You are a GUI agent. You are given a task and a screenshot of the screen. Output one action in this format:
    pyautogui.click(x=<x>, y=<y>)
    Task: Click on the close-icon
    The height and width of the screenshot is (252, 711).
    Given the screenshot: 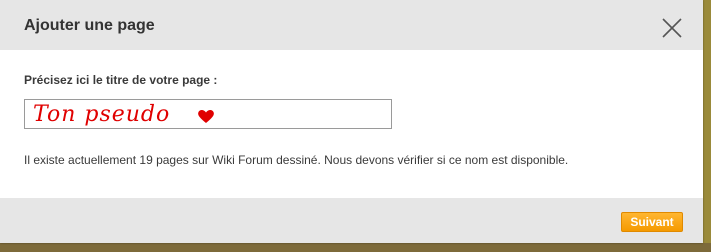 What is the action you would take?
    pyautogui.click(x=672, y=28)
    